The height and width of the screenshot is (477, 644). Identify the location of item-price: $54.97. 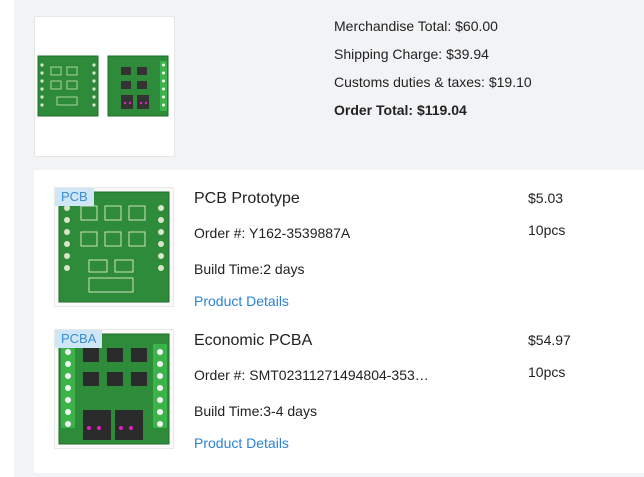
(549, 340).